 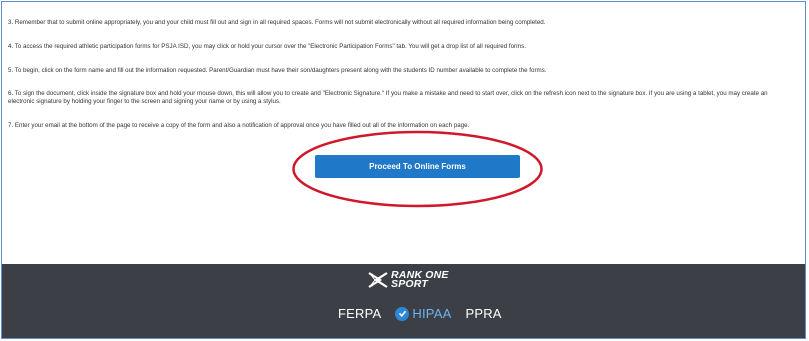 I want to click on logo-wordmark: RANK ONE SPORT, so click(x=420, y=280).